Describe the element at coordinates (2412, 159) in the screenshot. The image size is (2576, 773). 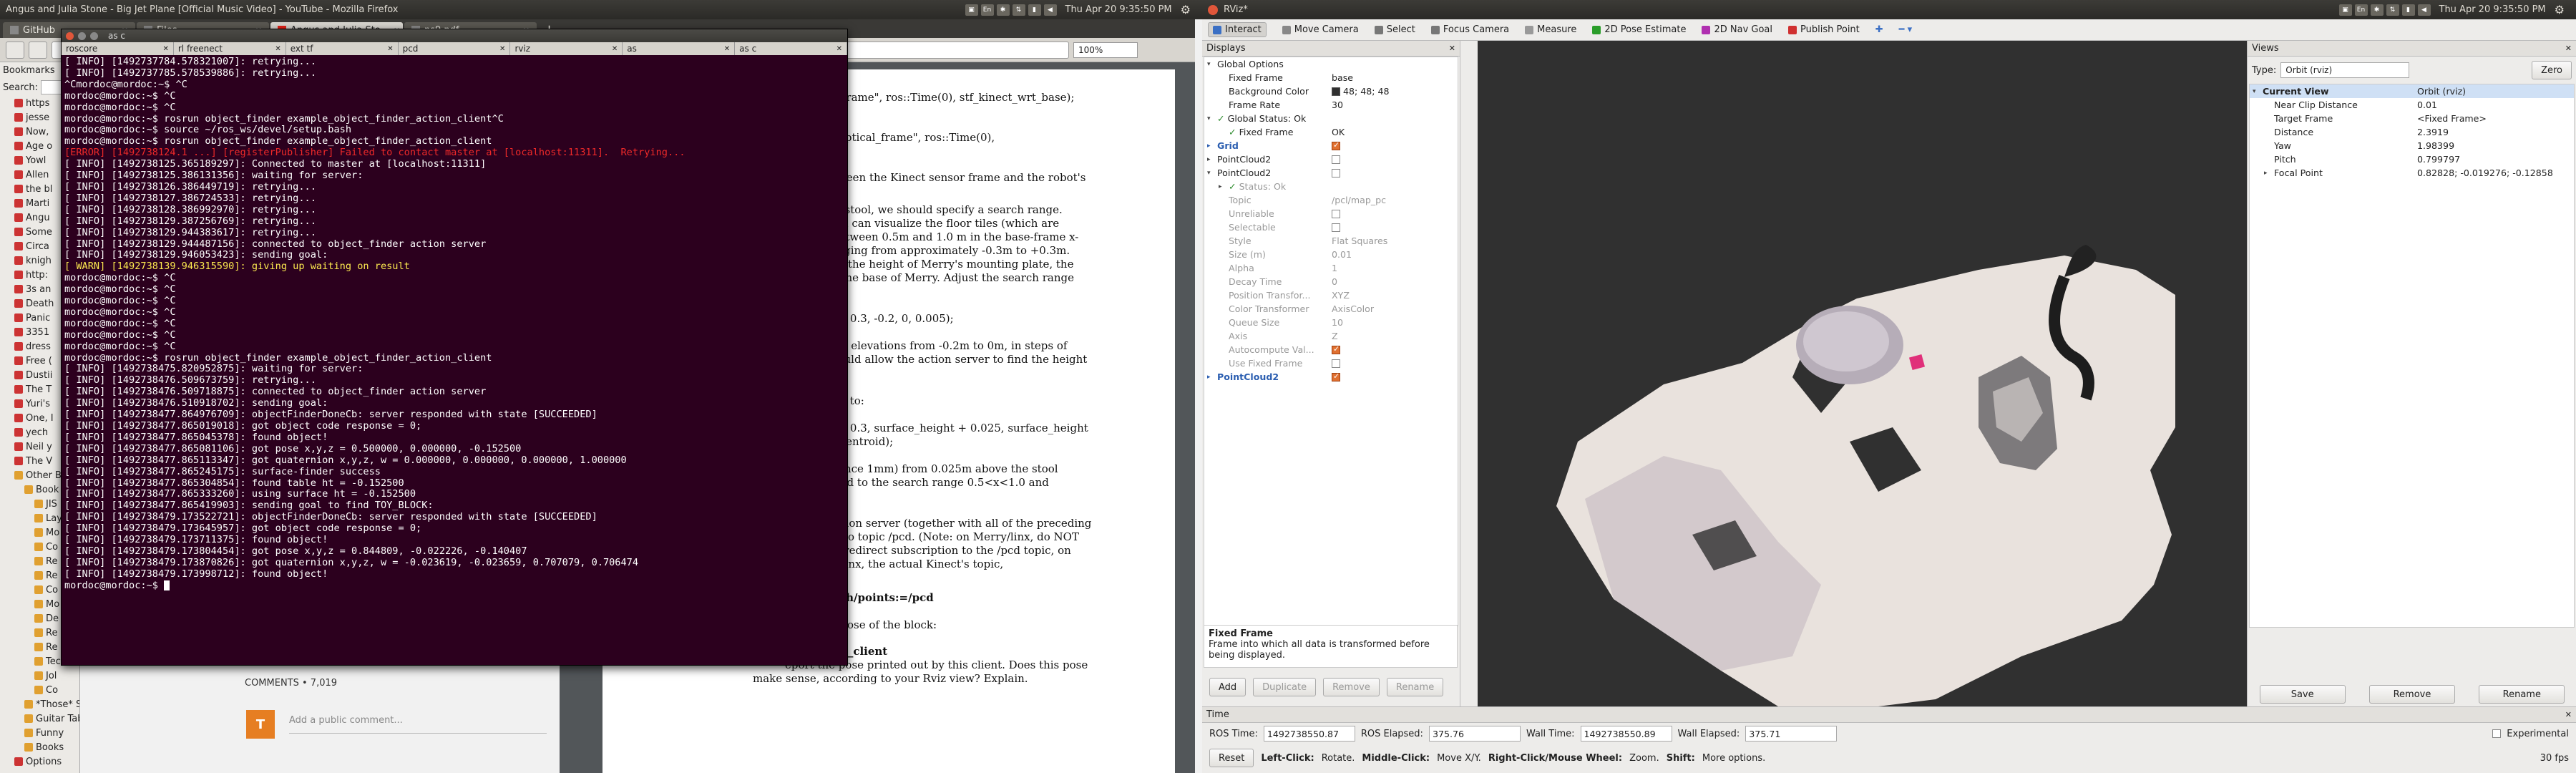
I see `view-row: Pitch 0.799797` at that location.